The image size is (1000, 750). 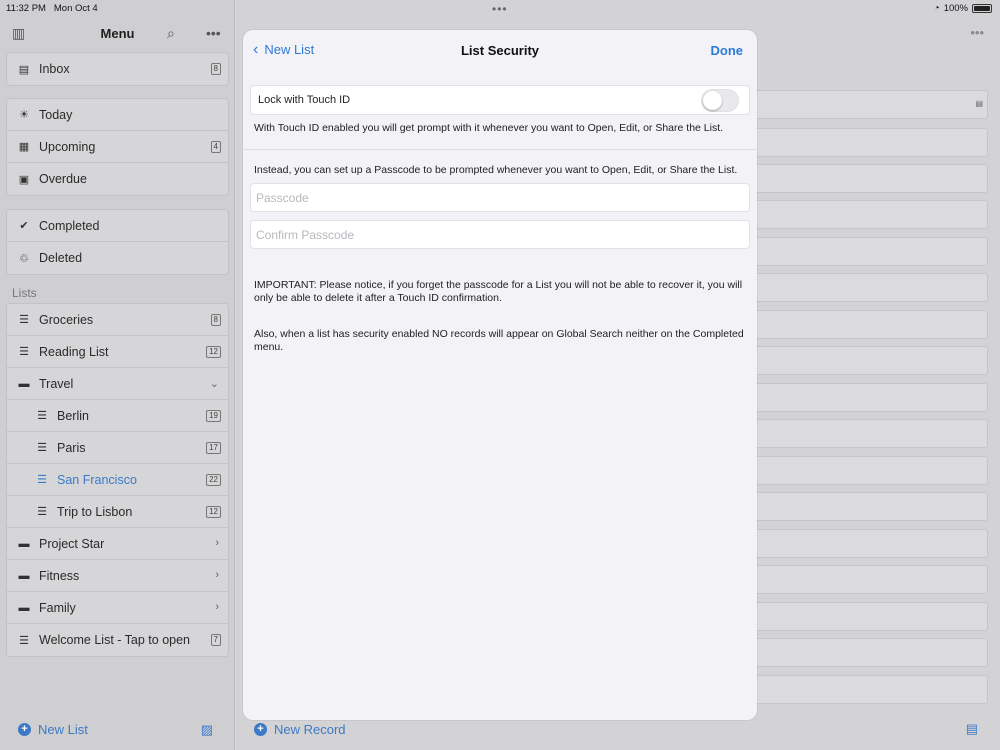 What do you see at coordinates (52, 8) in the screenshot?
I see `status-time: 11:32 PM Mon Oct 4` at bounding box center [52, 8].